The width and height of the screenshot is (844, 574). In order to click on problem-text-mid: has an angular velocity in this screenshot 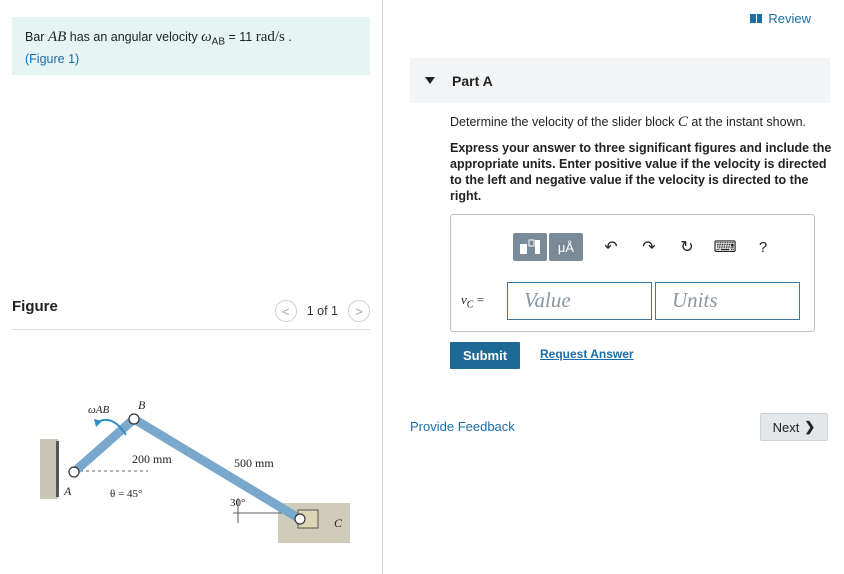, I will do `click(134, 37)`.